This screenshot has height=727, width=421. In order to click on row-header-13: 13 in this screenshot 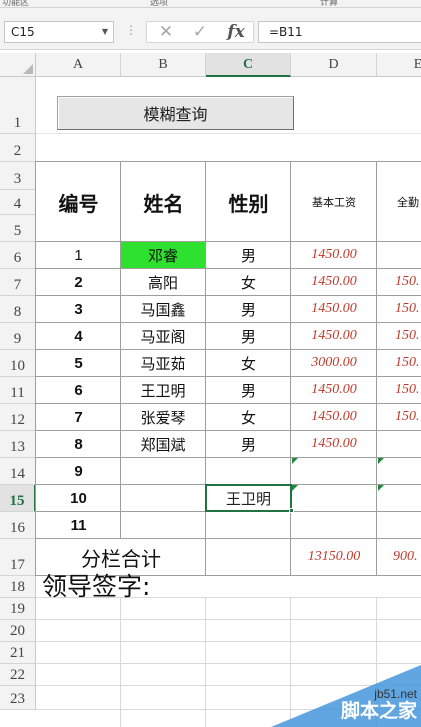, I will do `click(18, 444)`.